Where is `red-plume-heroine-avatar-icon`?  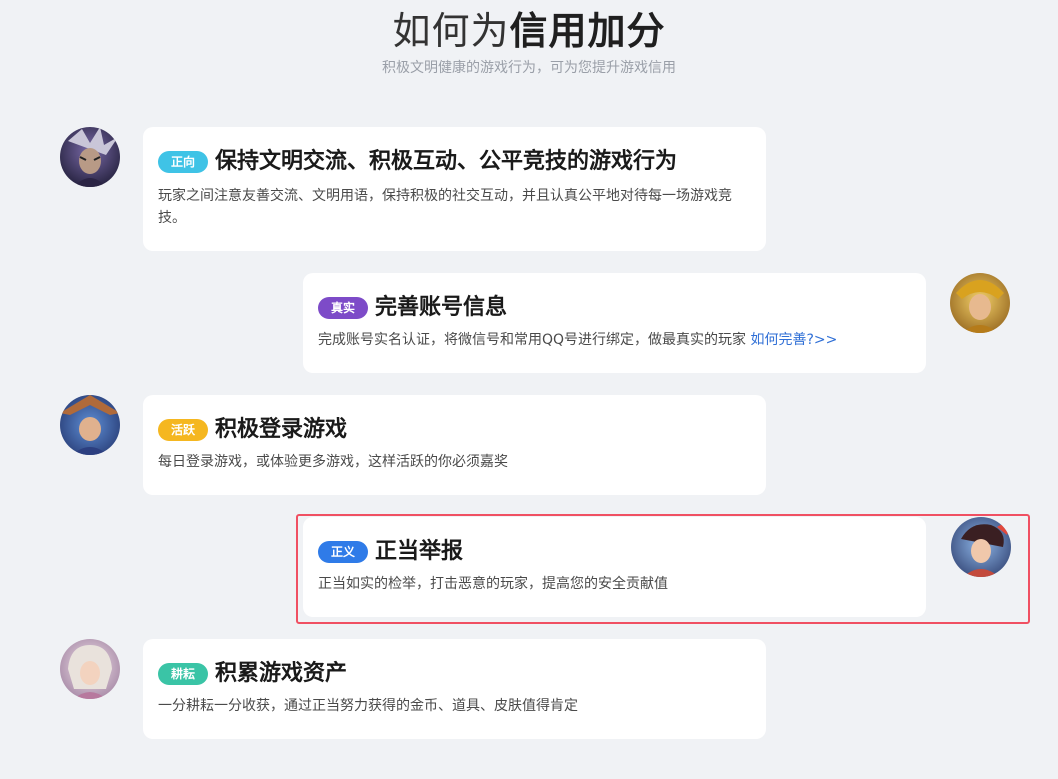 red-plume-heroine-avatar-icon is located at coordinates (981, 547).